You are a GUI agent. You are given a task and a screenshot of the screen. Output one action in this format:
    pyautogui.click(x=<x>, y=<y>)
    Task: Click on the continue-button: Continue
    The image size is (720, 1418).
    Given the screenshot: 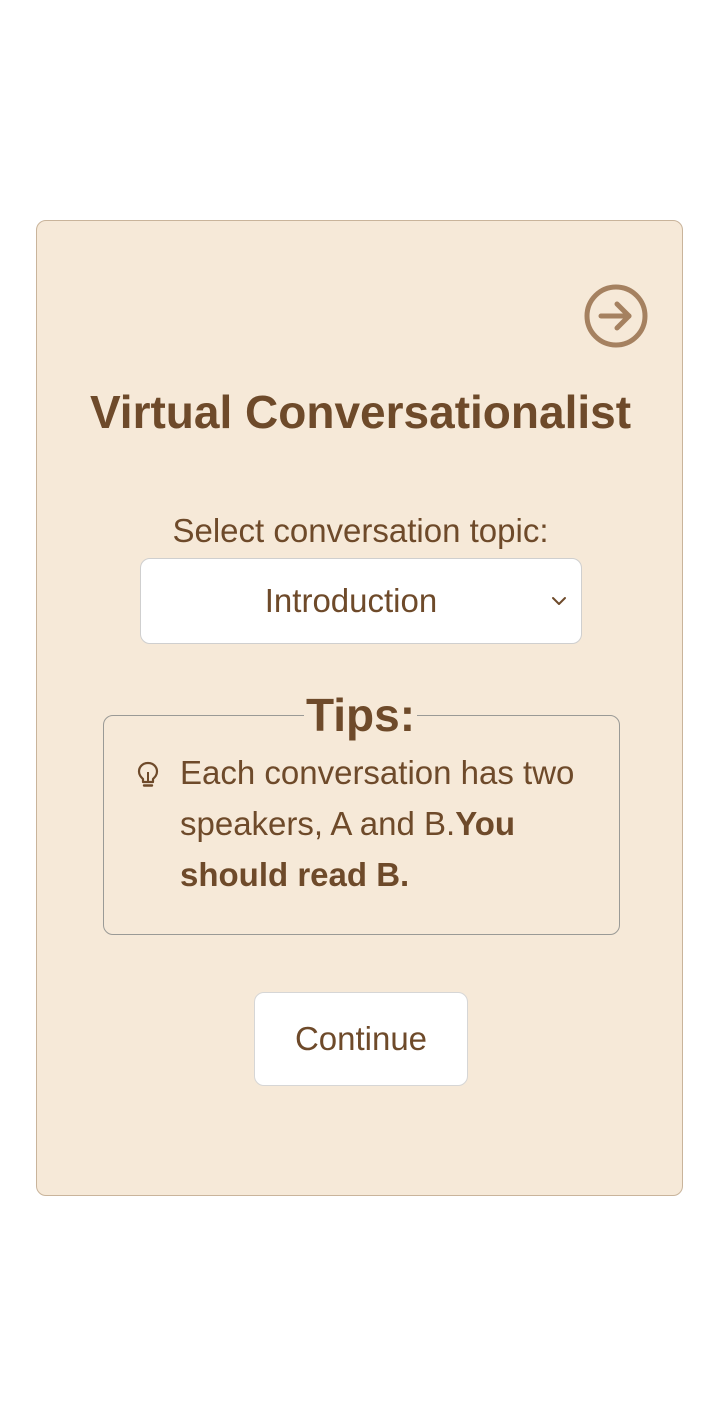 What is the action you would take?
    pyautogui.click(x=361, y=1039)
    